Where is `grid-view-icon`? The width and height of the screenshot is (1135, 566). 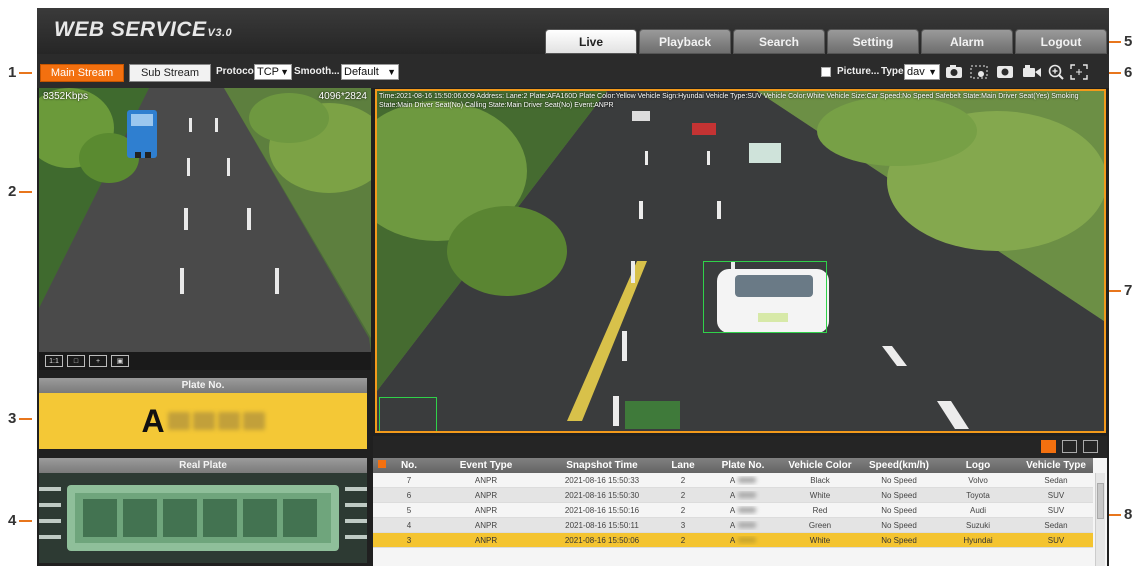
grid-view-icon is located at coordinates (1069, 446).